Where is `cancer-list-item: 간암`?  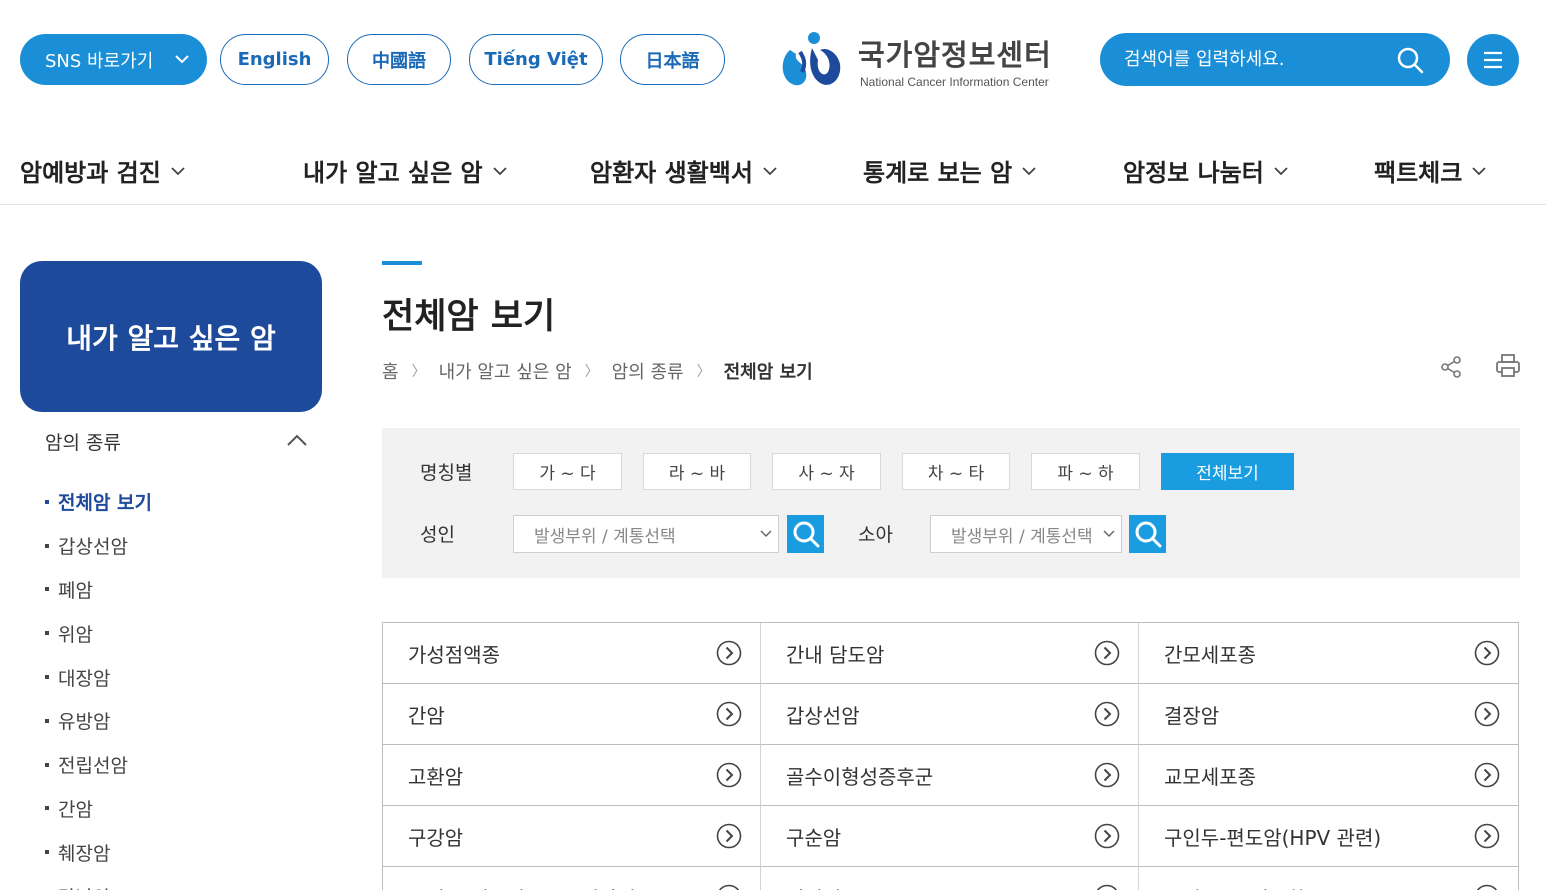 cancer-list-item: 간암 is located at coordinates (571, 714).